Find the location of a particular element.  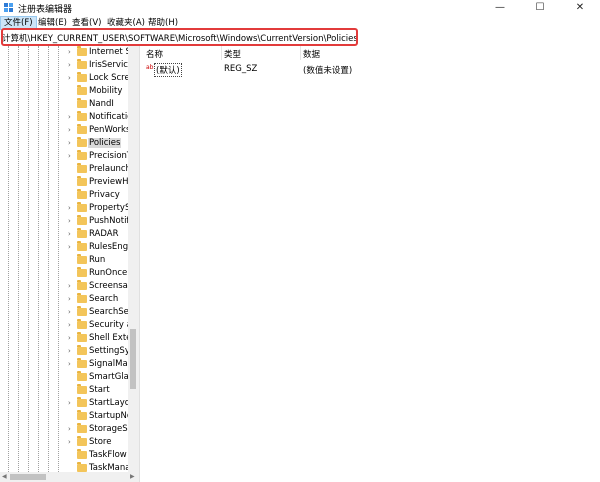

maximize-button: ☐ is located at coordinates (540, 8).